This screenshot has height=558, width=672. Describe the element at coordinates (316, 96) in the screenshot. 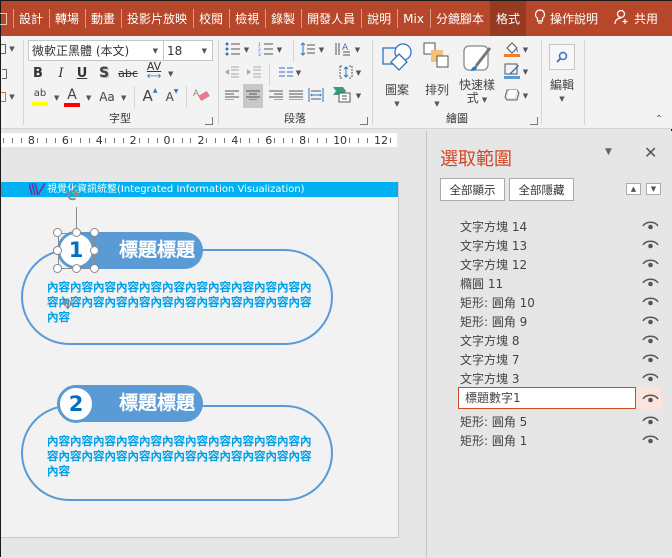

I see `distributed-button` at that location.